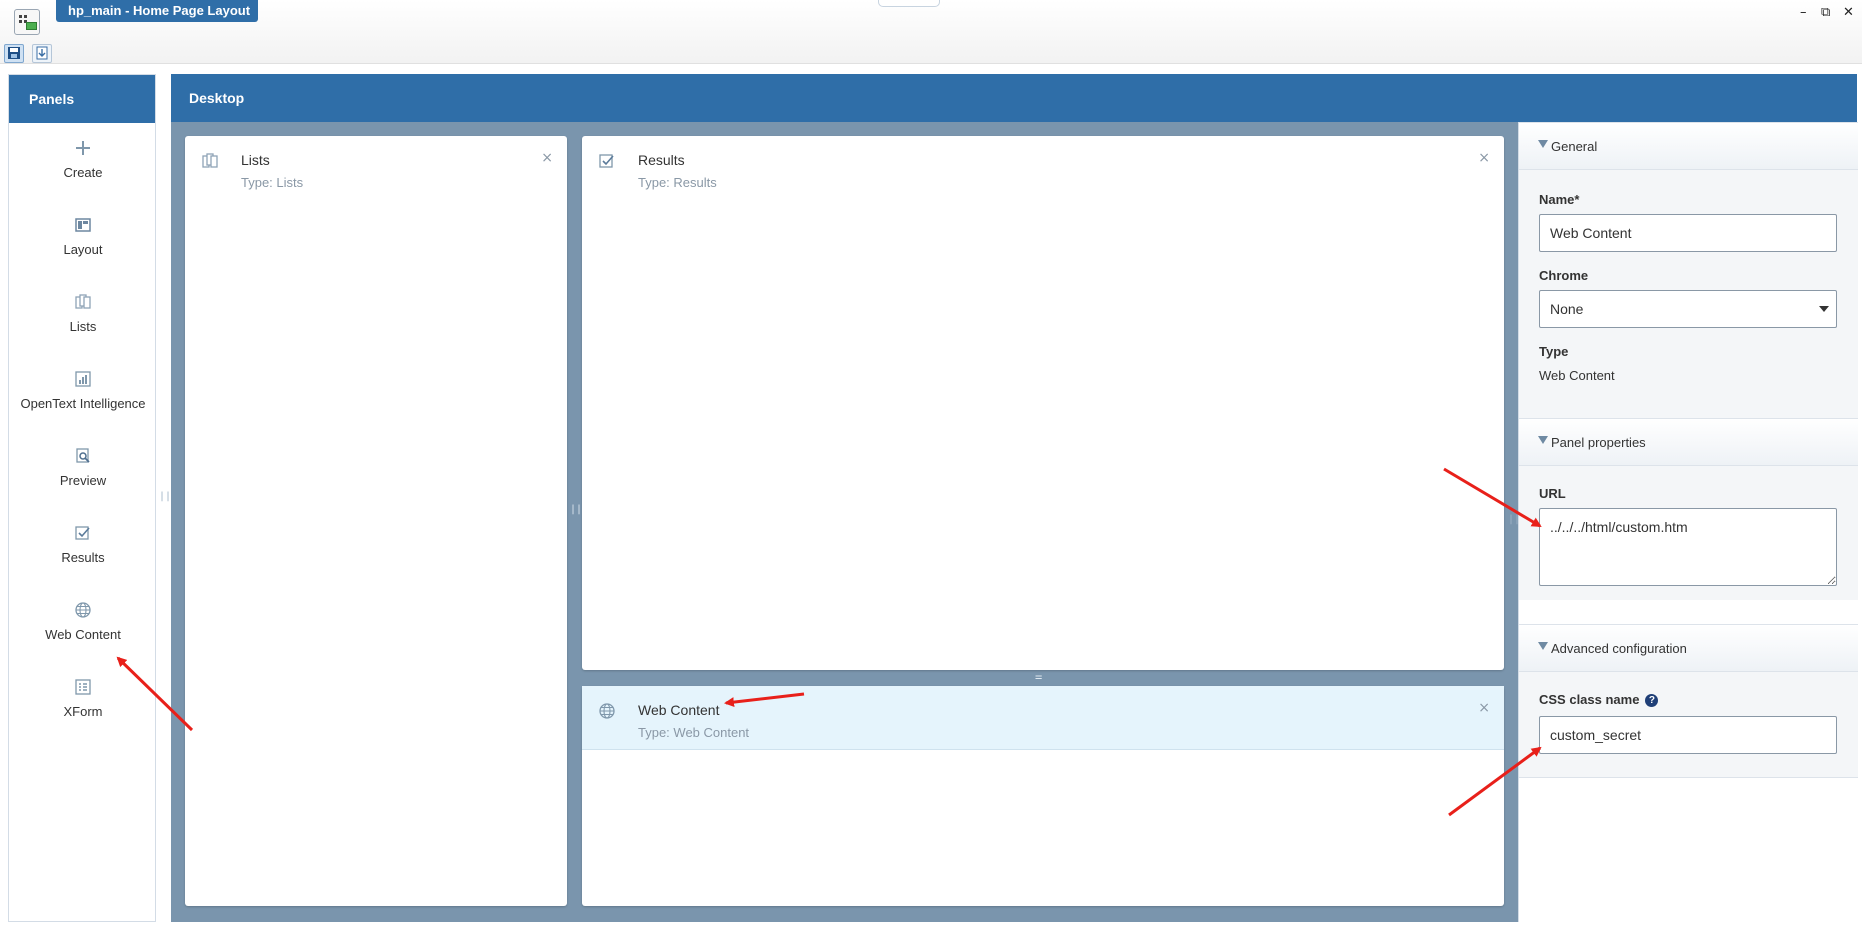 This screenshot has height=926, width=1862. Describe the element at coordinates (1577, 375) in the screenshot. I see `type-value: Web Content` at that location.